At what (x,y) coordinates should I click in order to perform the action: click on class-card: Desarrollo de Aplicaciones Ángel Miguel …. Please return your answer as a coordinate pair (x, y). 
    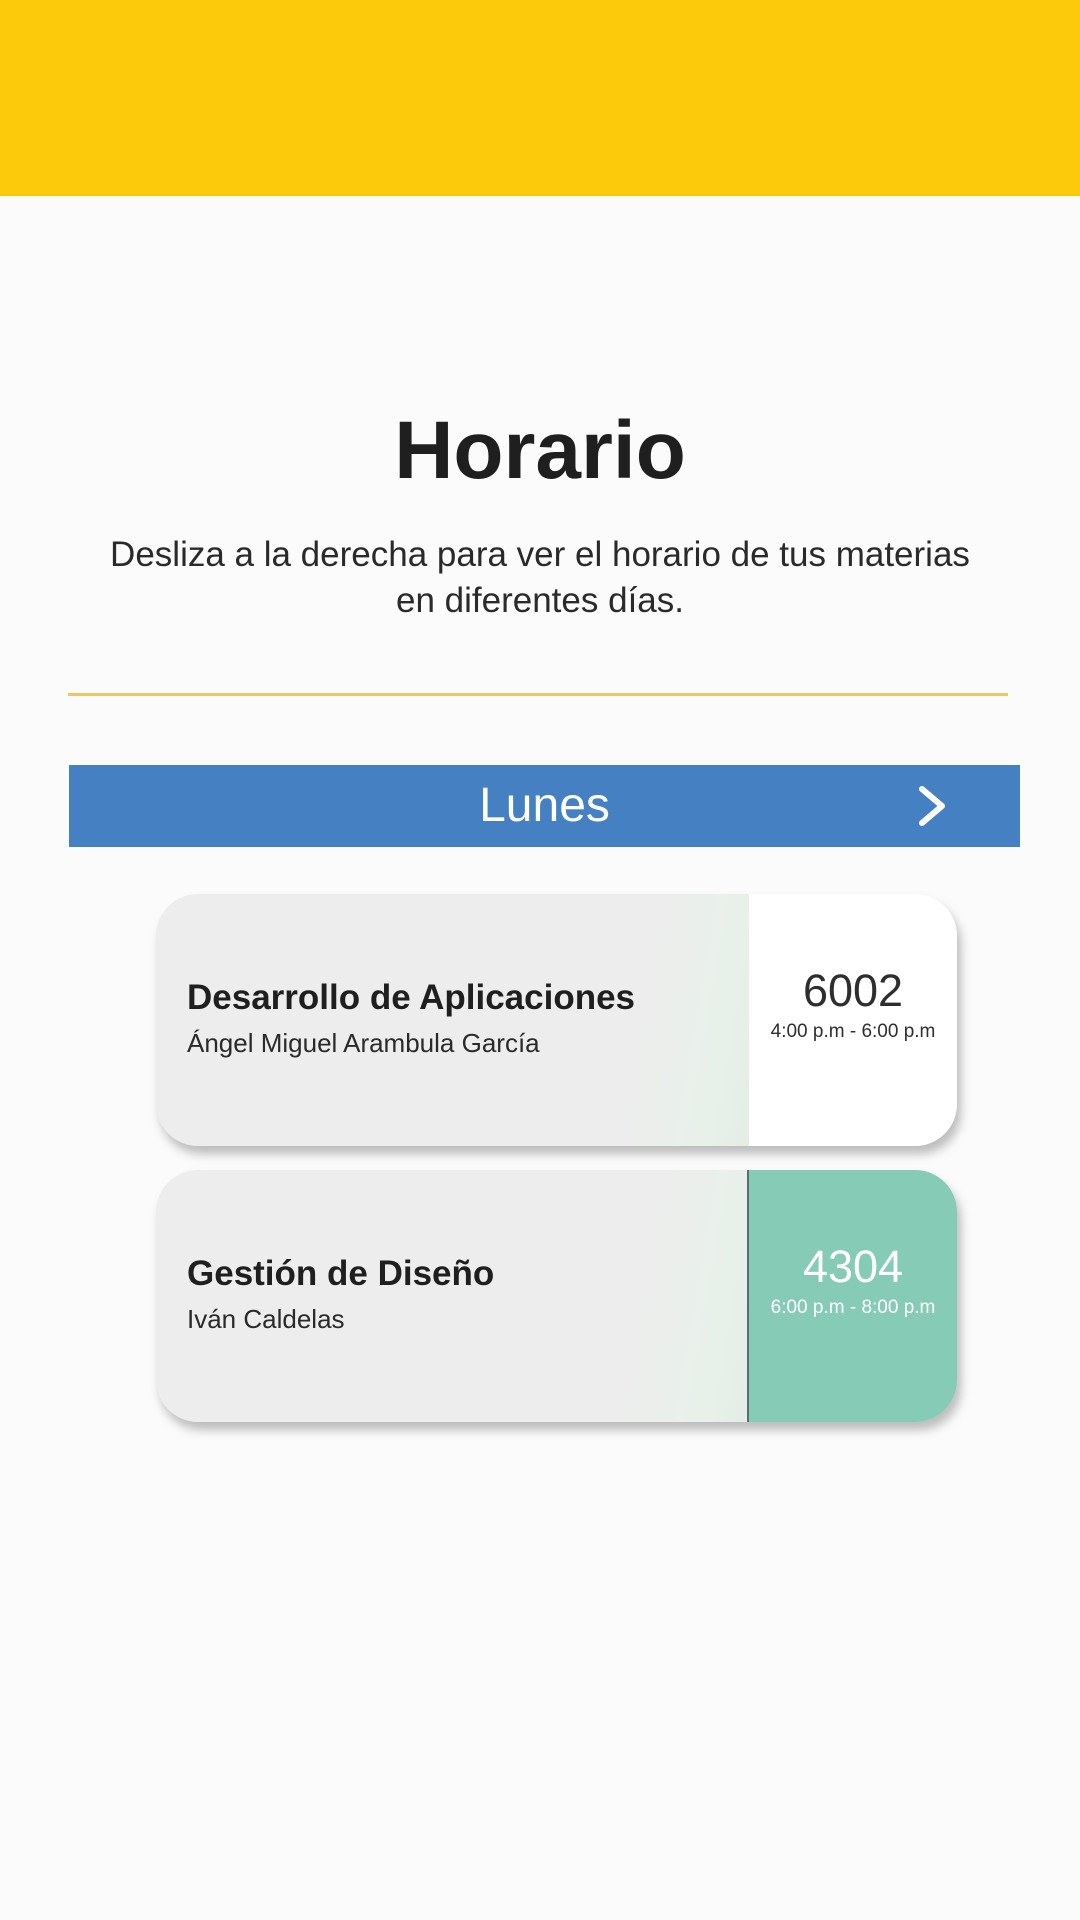
    Looking at the image, I should click on (556, 1020).